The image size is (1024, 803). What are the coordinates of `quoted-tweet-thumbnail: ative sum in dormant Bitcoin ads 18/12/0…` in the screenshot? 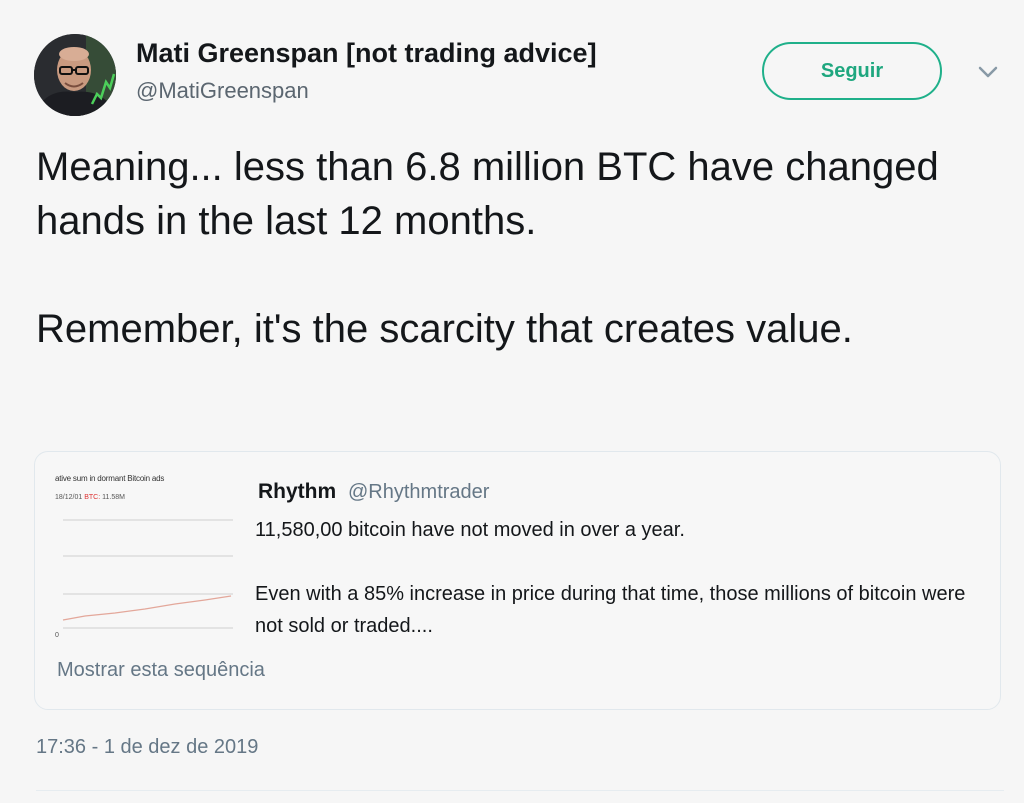 It's located at (145, 561).